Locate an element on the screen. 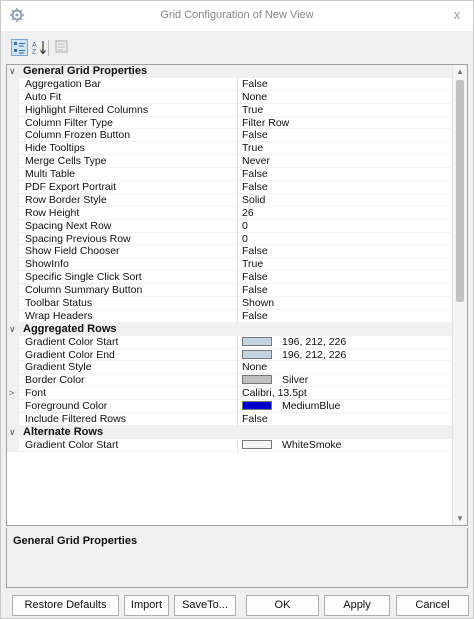  chevron-right-icon: > is located at coordinates (14, 393).